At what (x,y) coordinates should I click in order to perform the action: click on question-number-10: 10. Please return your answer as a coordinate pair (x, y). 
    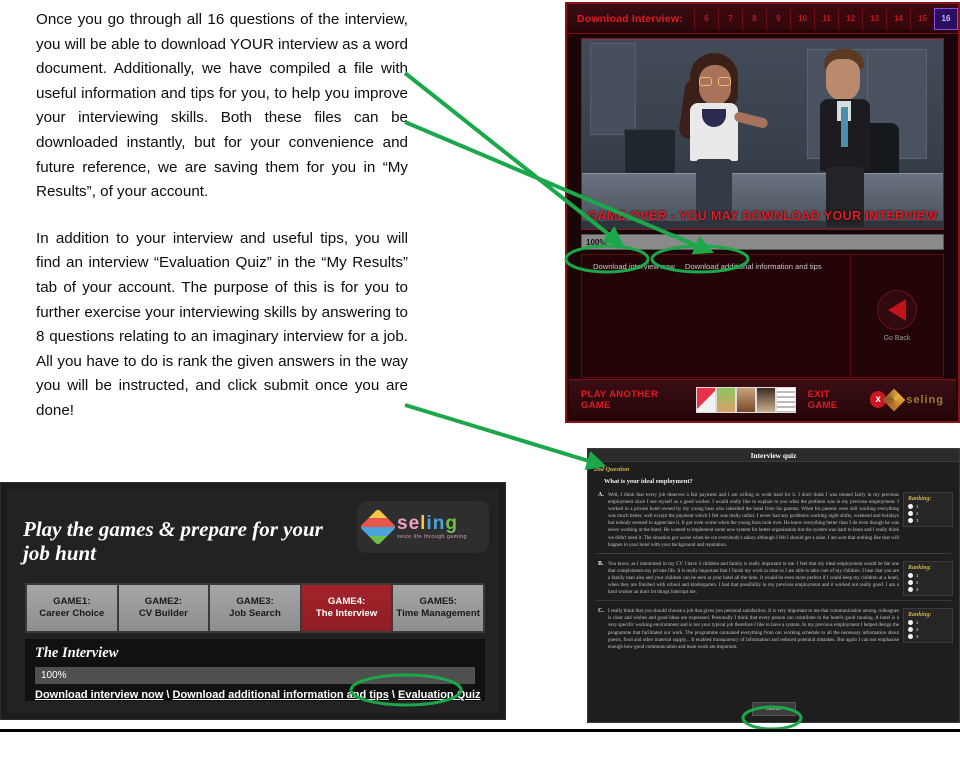
    Looking at the image, I should click on (802, 18).